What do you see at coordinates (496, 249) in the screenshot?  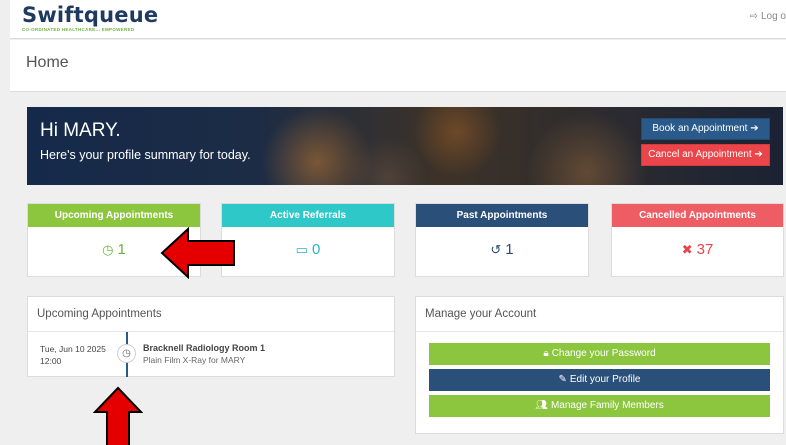 I see `history-icon: ↺` at bounding box center [496, 249].